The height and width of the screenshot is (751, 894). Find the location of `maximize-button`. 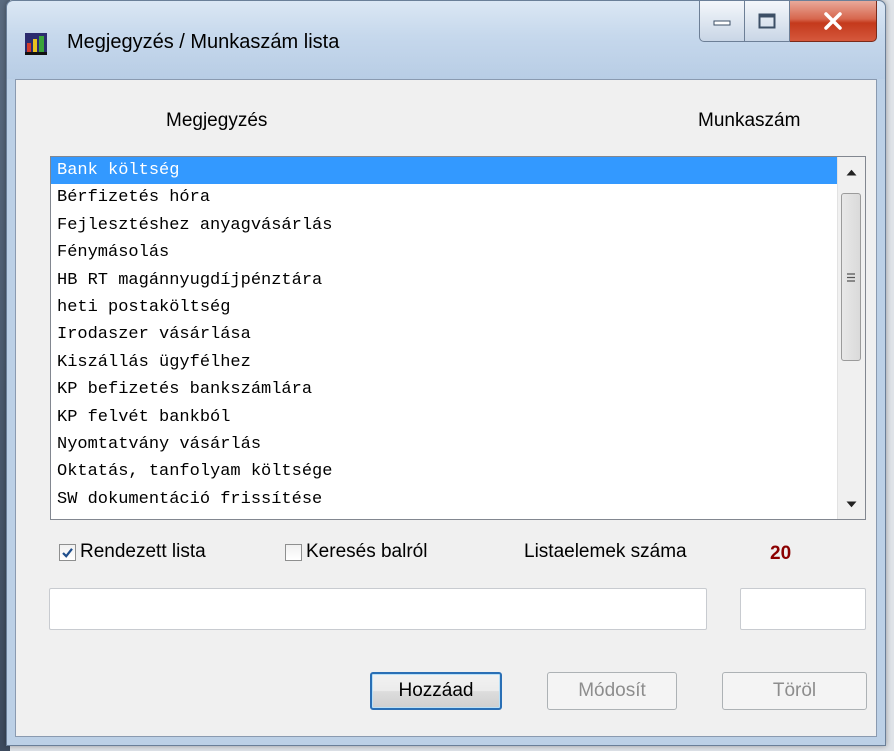

maximize-button is located at coordinates (767, 21).